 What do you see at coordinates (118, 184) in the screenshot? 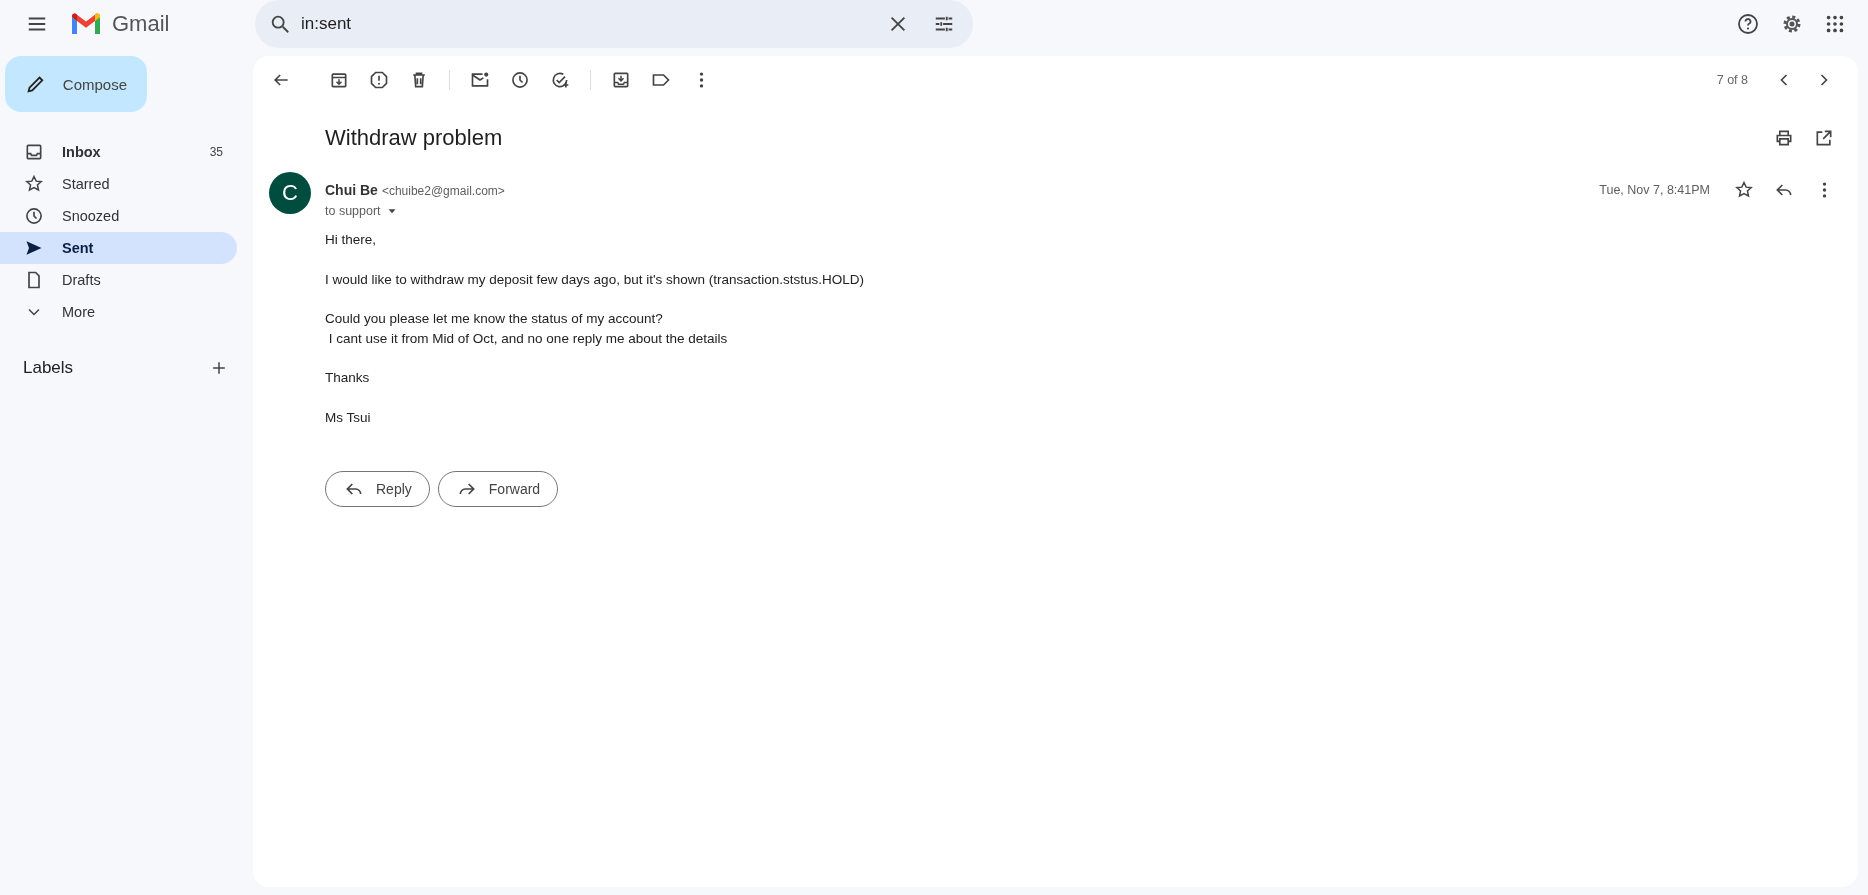
I see `sidebar-item: Starred` at bounding box center [118, 184].